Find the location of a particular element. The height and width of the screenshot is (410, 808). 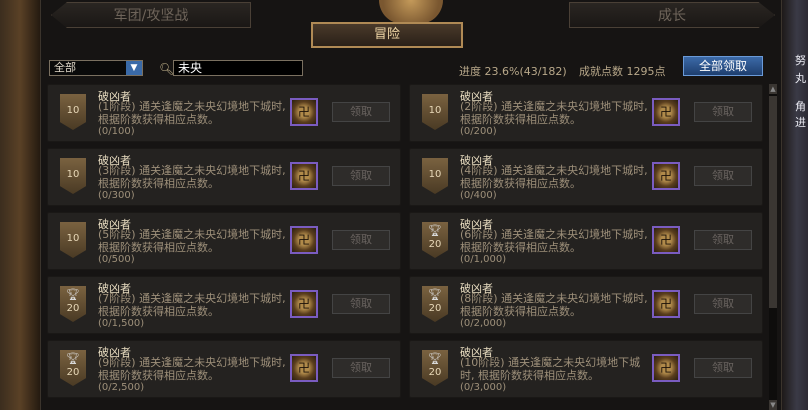

achievement-count: (0/200) is located at coordinates (478, 131).